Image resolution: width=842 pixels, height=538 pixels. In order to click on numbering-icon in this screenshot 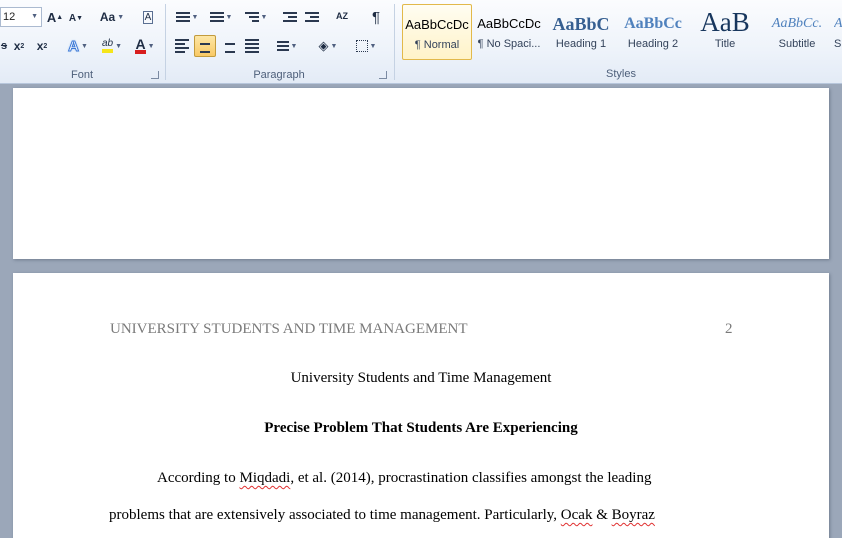, I will do `click(216, 17)`.